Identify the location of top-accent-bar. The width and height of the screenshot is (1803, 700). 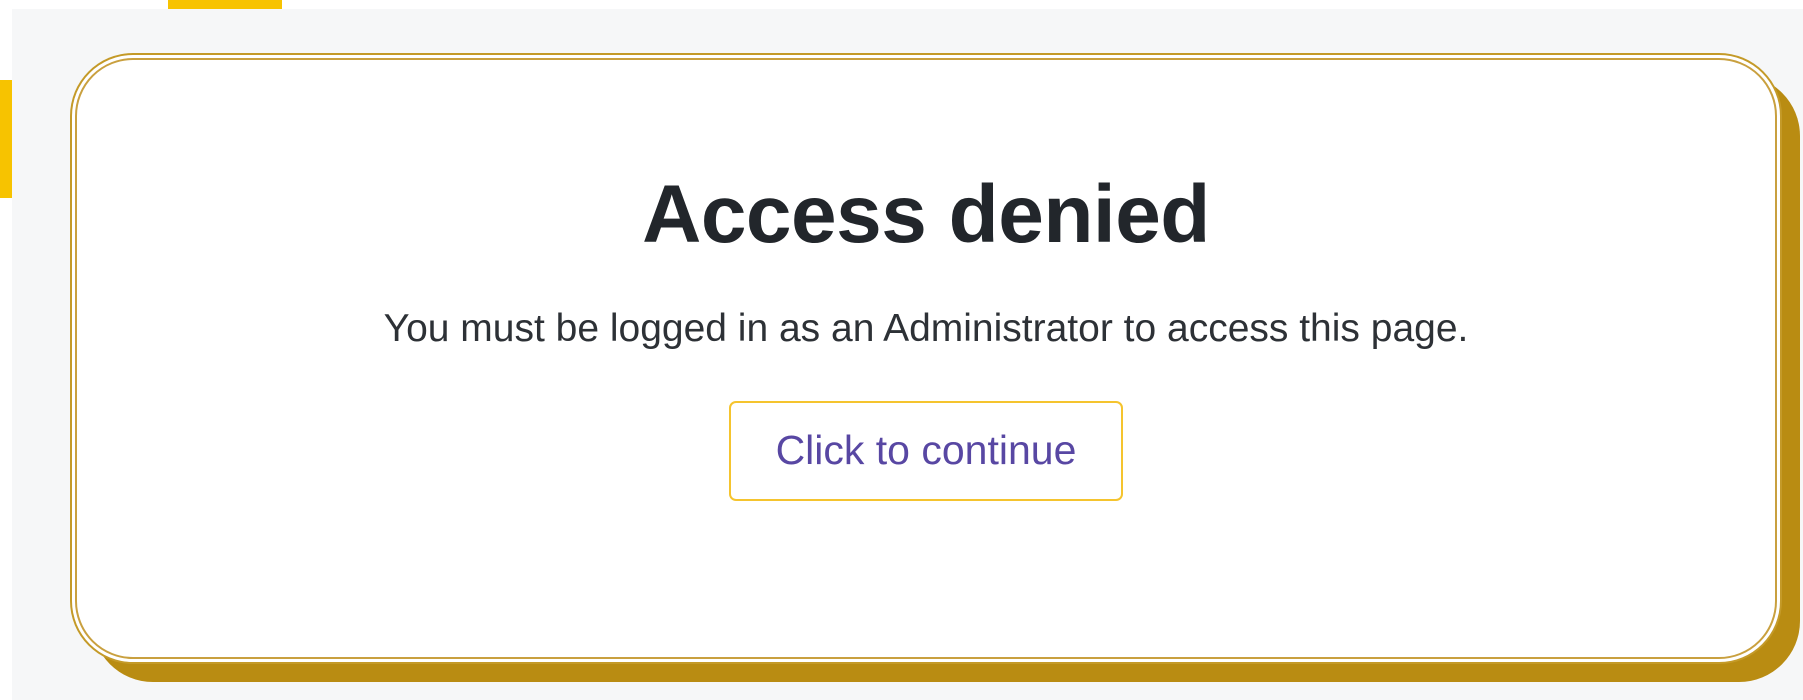
(225, 4).